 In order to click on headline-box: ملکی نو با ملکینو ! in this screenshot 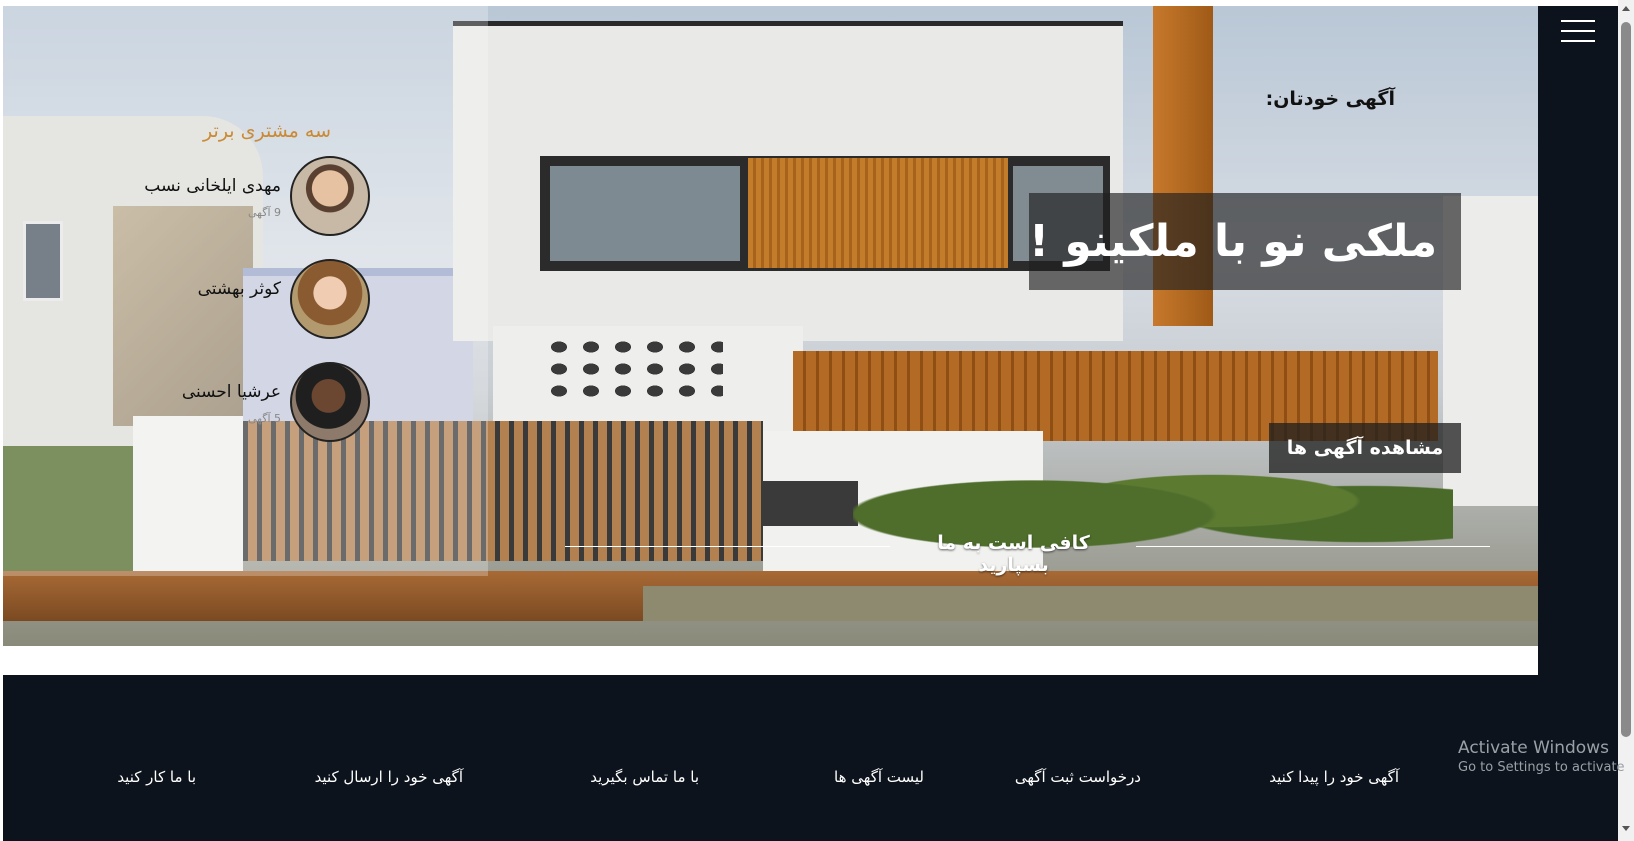, I will do `click(1245, 241)`.